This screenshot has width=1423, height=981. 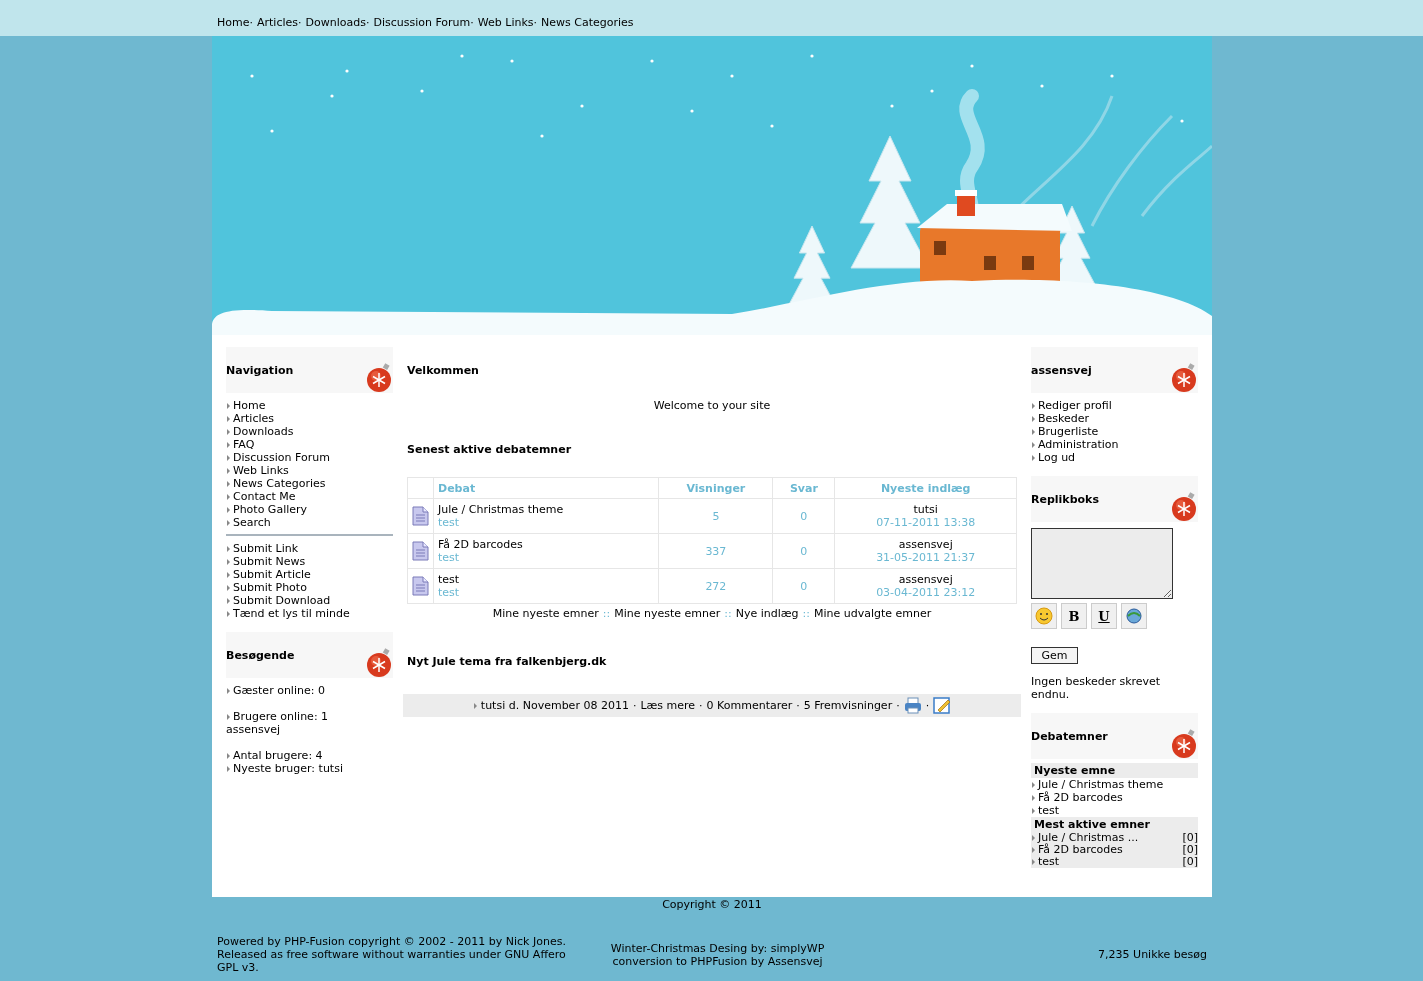 I want to click on news-title: Nyt Jule tema fra falkenbjerg.dk, so click(x=507, y=661).